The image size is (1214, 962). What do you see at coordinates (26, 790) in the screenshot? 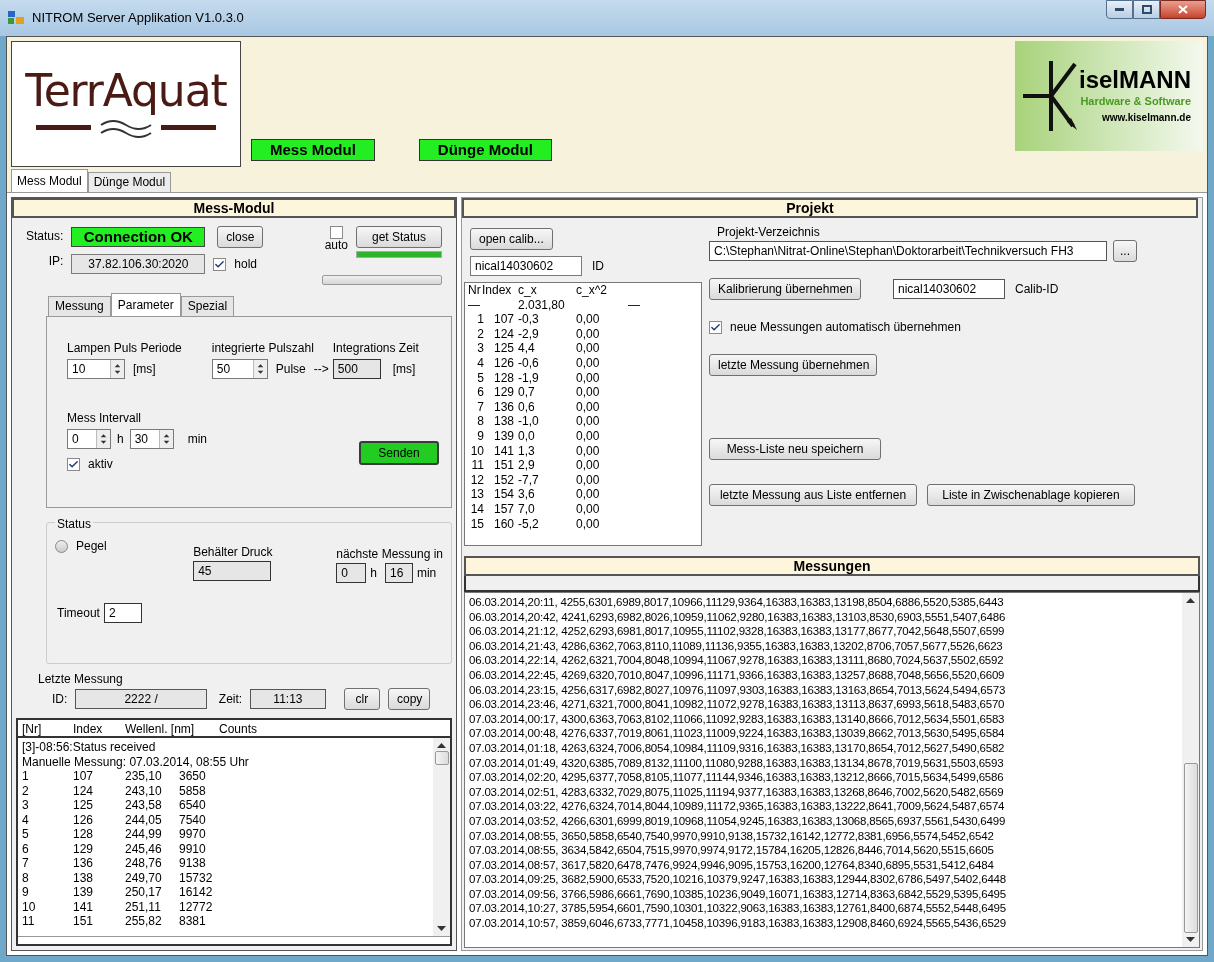
I see `table-cell-text: 2` at bounding box center [26, 790].